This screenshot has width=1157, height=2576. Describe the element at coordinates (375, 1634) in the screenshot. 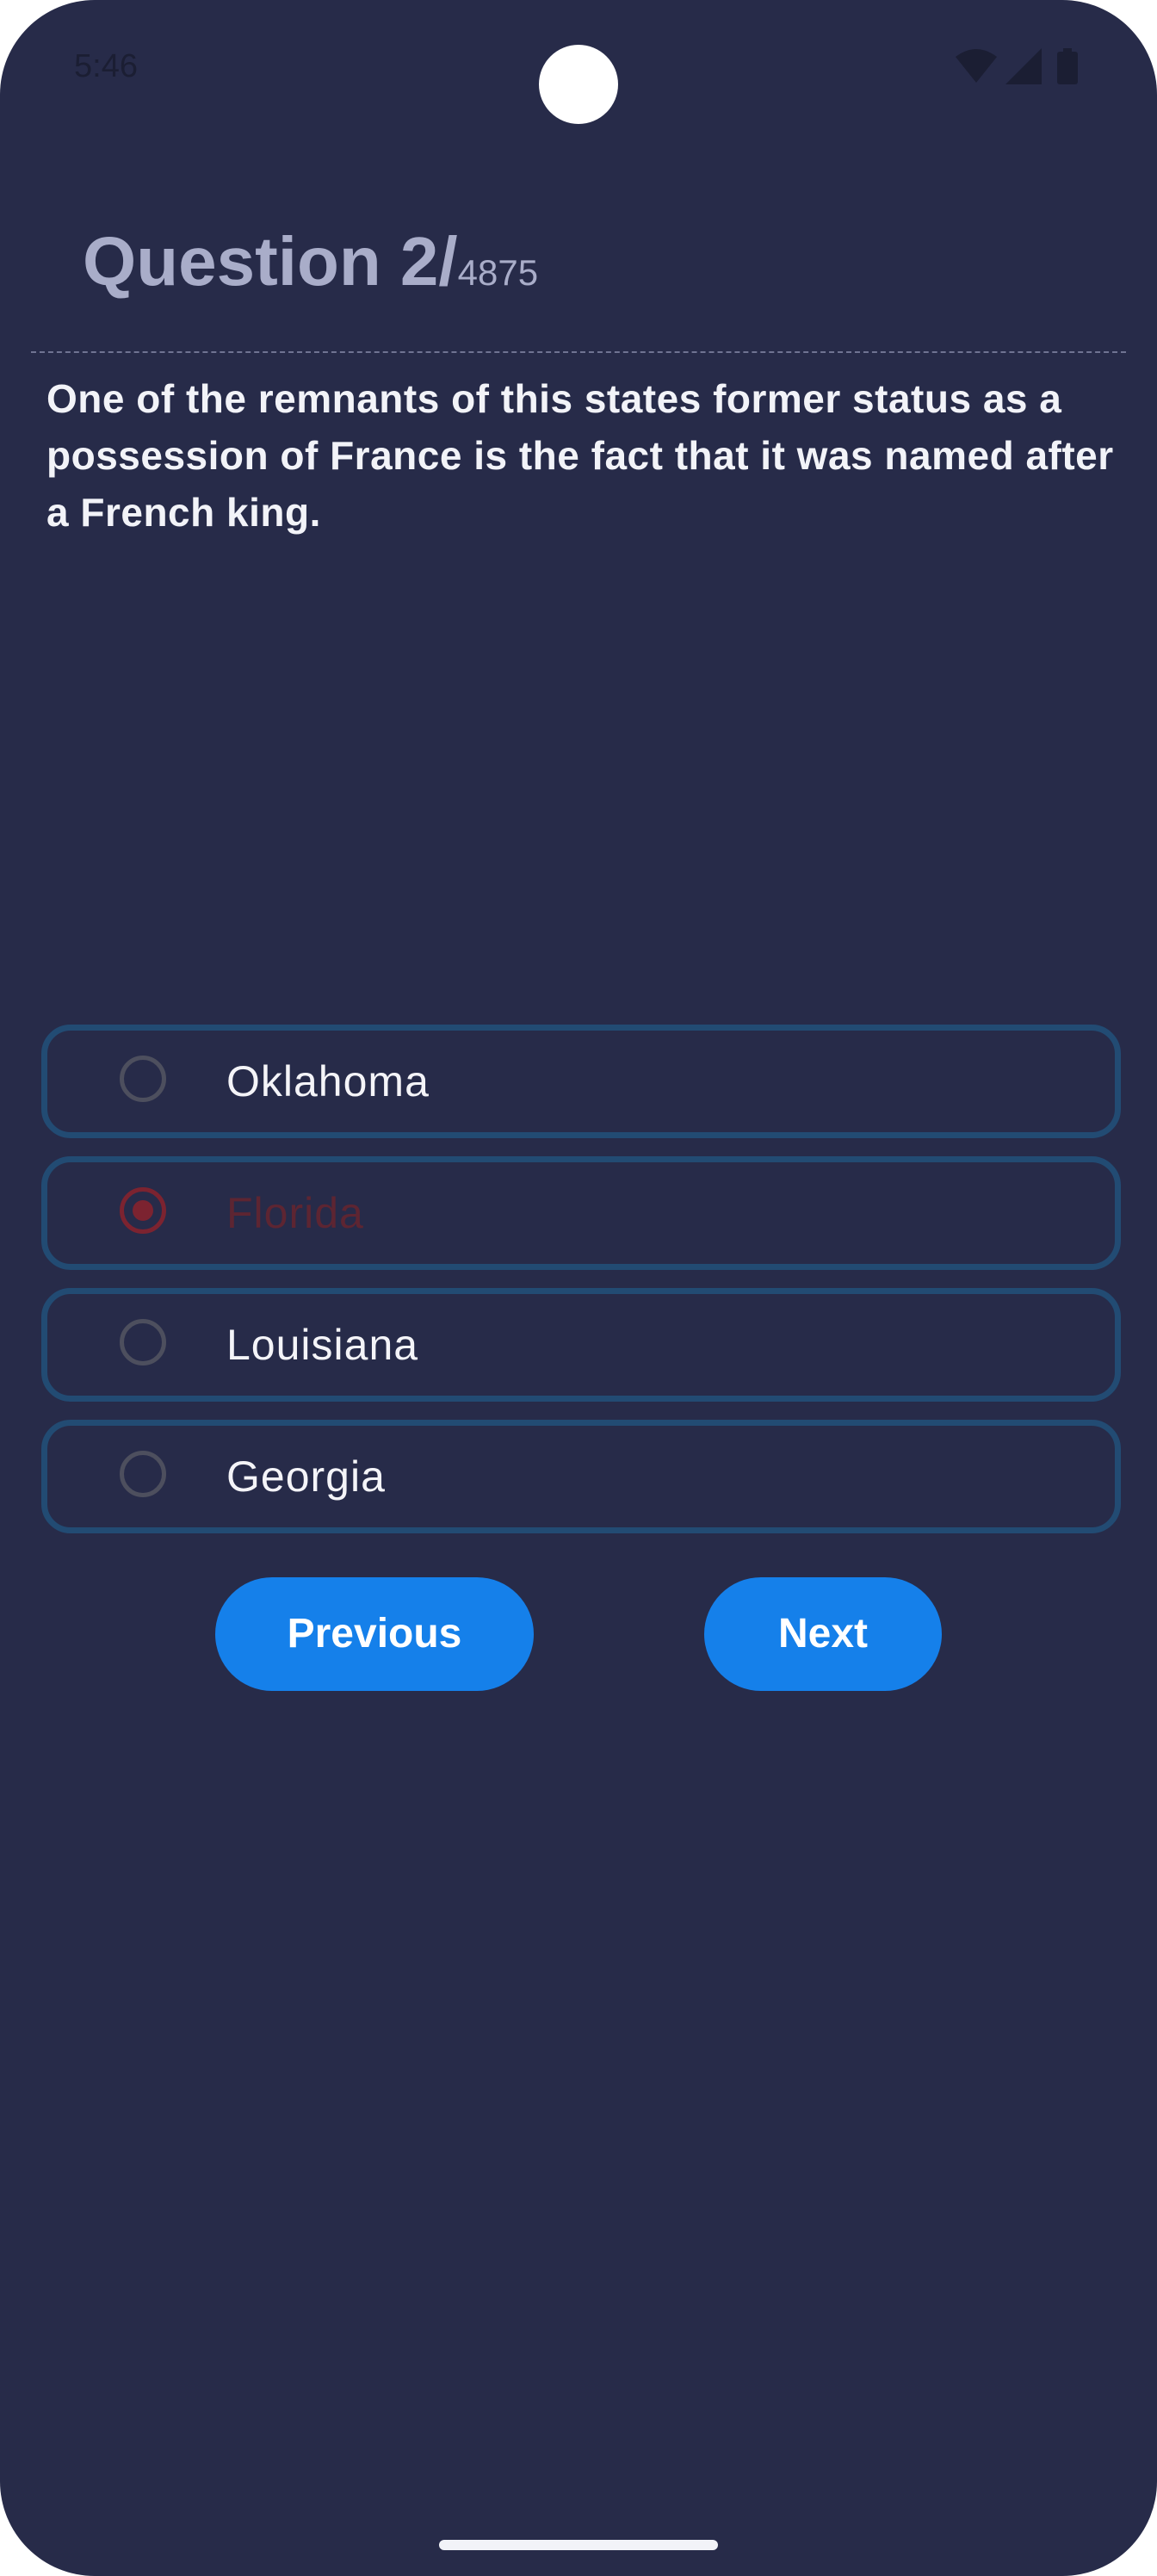

I see `previous-button: Previous` at that location.